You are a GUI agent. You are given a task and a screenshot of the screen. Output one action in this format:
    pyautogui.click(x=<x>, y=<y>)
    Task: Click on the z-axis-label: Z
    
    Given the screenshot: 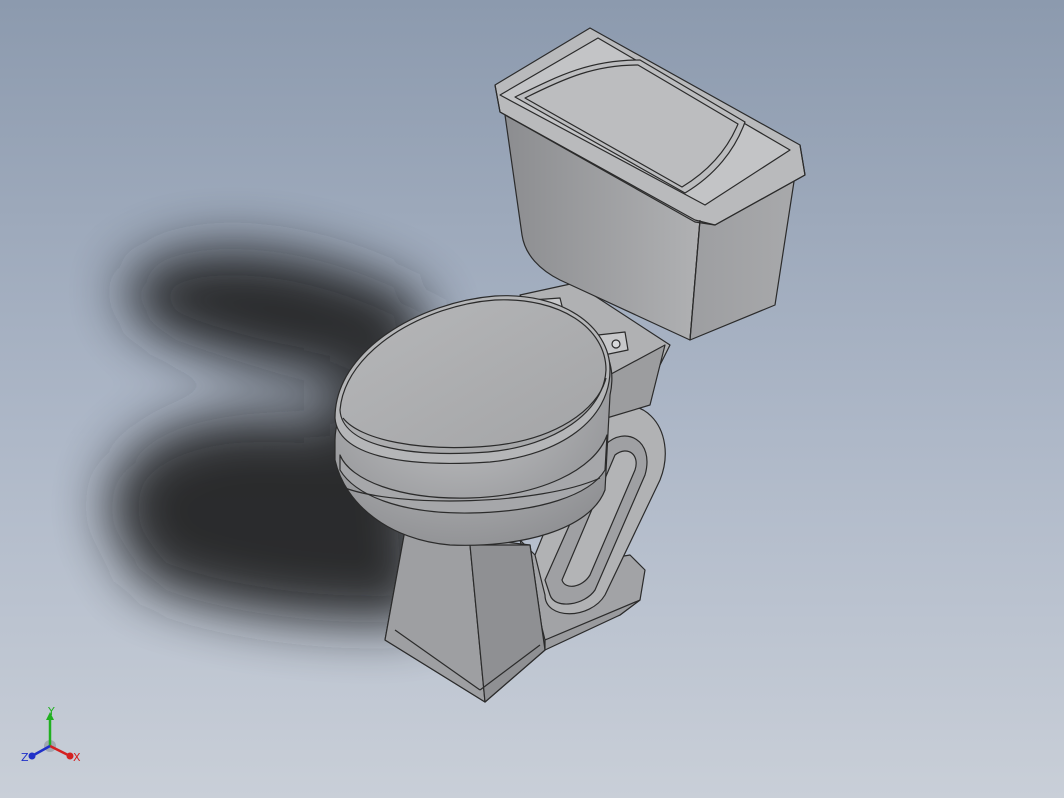 What is the action you would take?
    pyautogui.click(x=25, y=757)
    